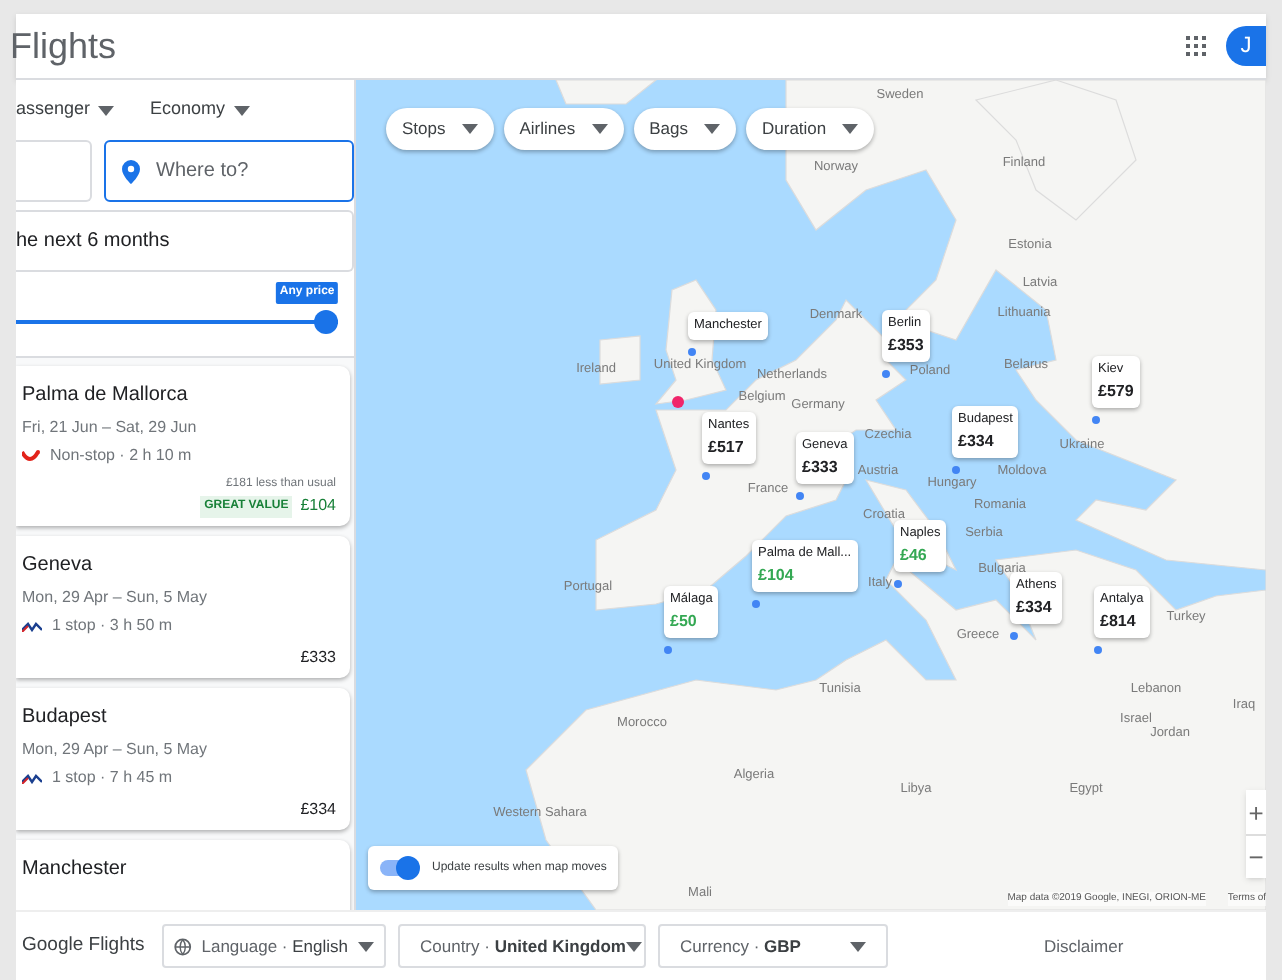 The width and height of the screenshot is (1282, 980). What do you see at coordinates (106, 396) in the screenshot?
I see `destination-name: Palma de Mallorca` at bounding box center [106, 396].